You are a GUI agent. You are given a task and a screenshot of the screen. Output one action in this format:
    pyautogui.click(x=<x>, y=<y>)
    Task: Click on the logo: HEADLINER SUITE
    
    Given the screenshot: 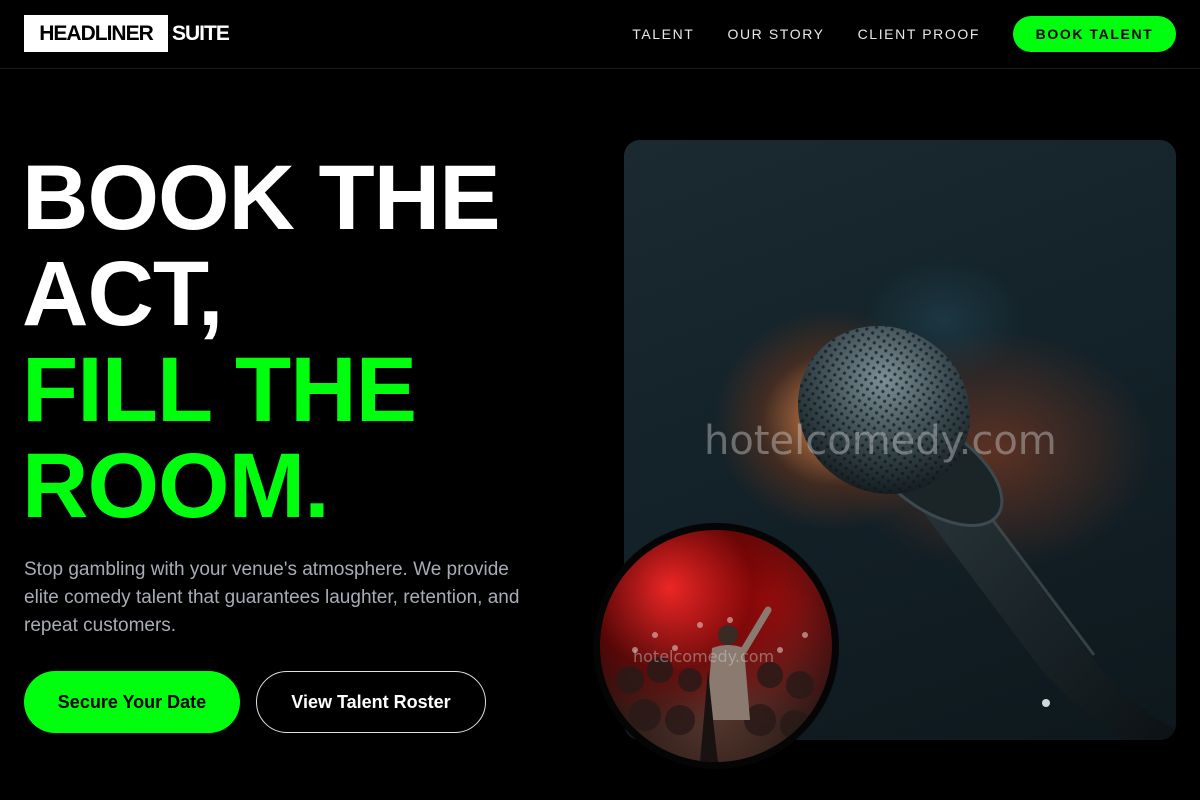 What is the action you would take?
    pyautogui.click(x=127, y=33)
    